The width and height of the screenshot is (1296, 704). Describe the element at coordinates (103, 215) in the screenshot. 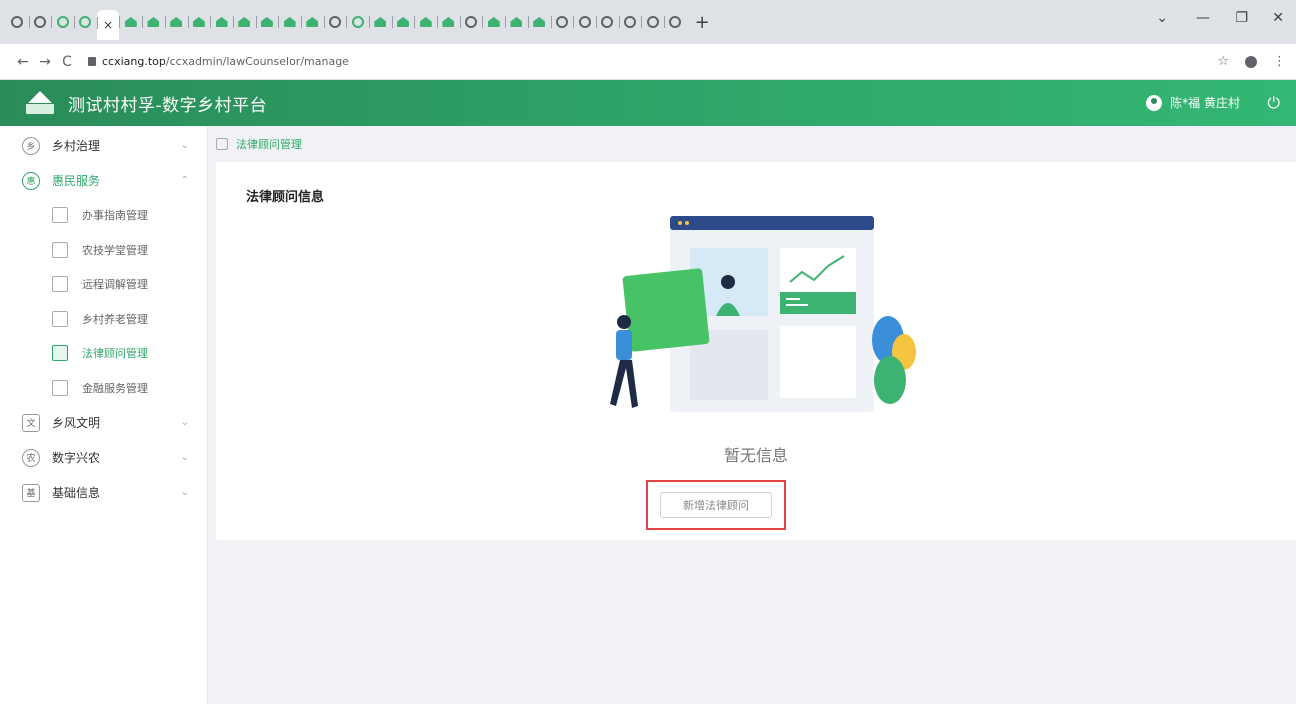

I see `sidebar-subitem-guide: 办事指南管理` at that location.